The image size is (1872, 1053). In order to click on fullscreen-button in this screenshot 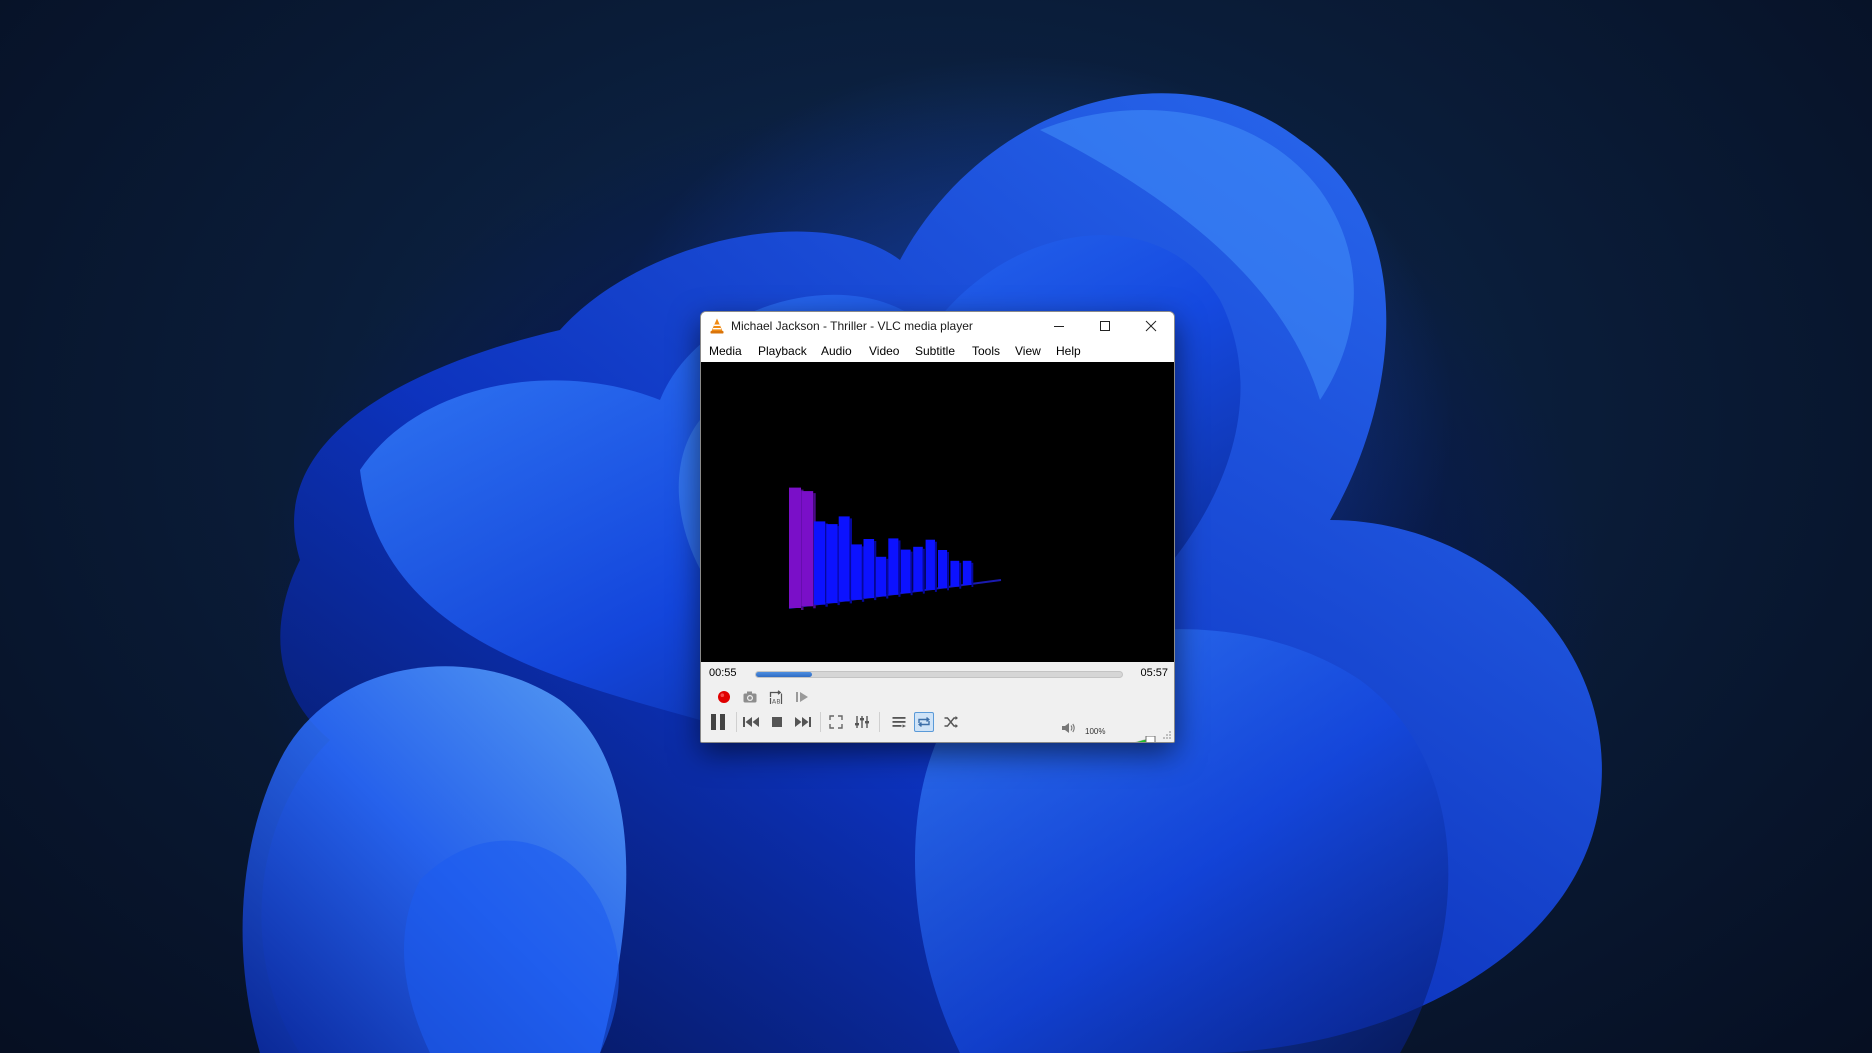, I will do `click(836, 722)`.